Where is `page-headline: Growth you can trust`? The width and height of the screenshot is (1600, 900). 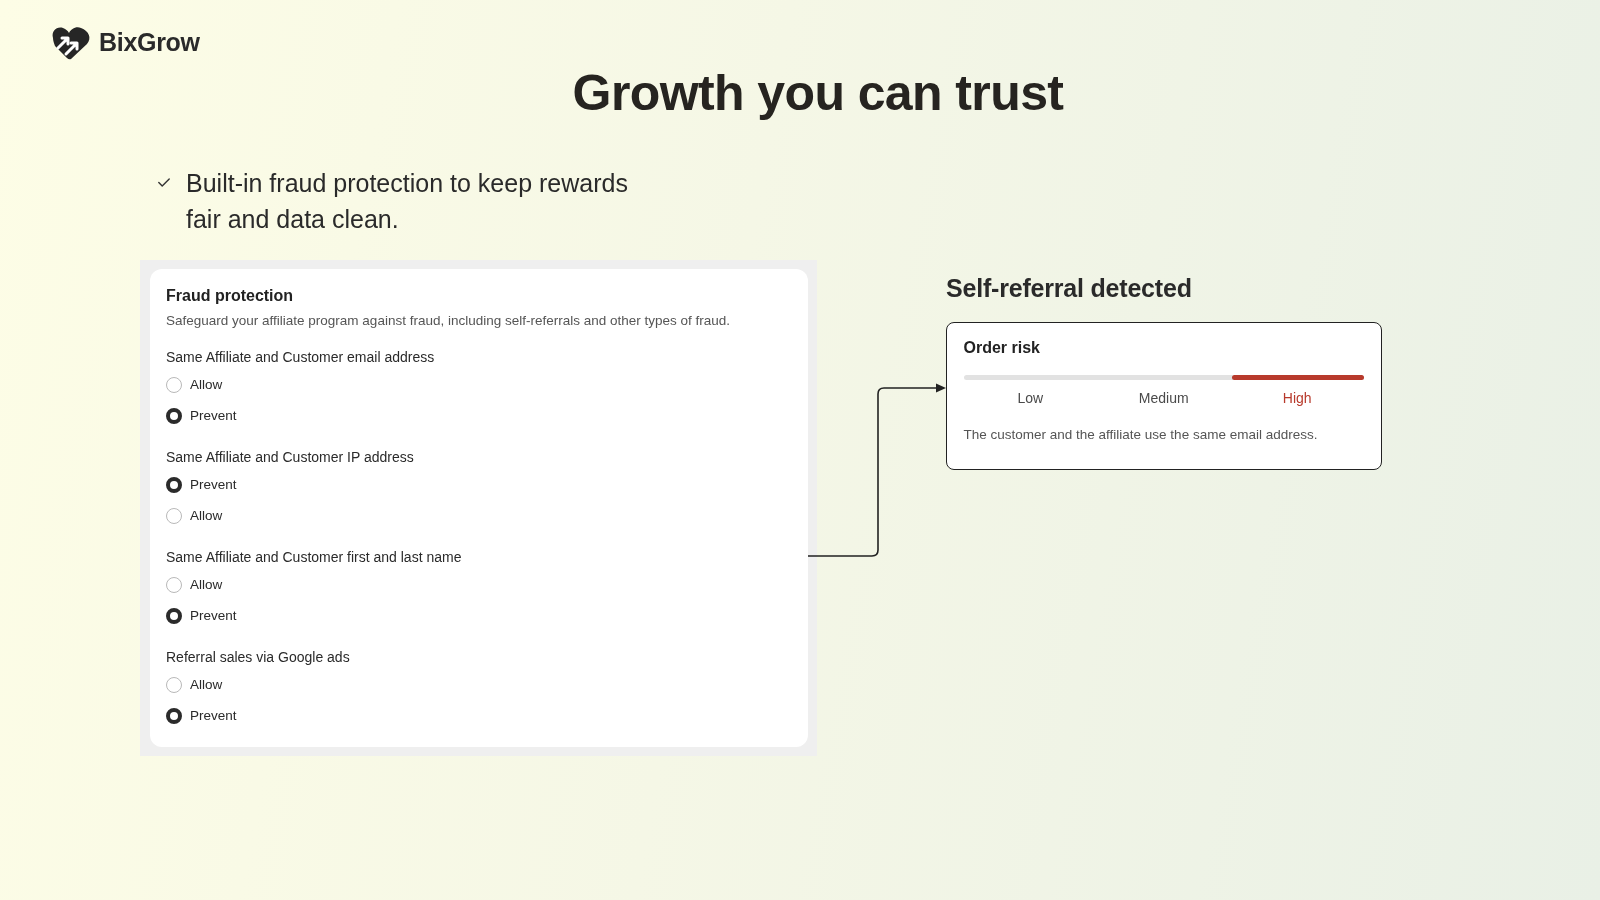 page-headline: Growth you can trust is located at coordinates (818, 93).